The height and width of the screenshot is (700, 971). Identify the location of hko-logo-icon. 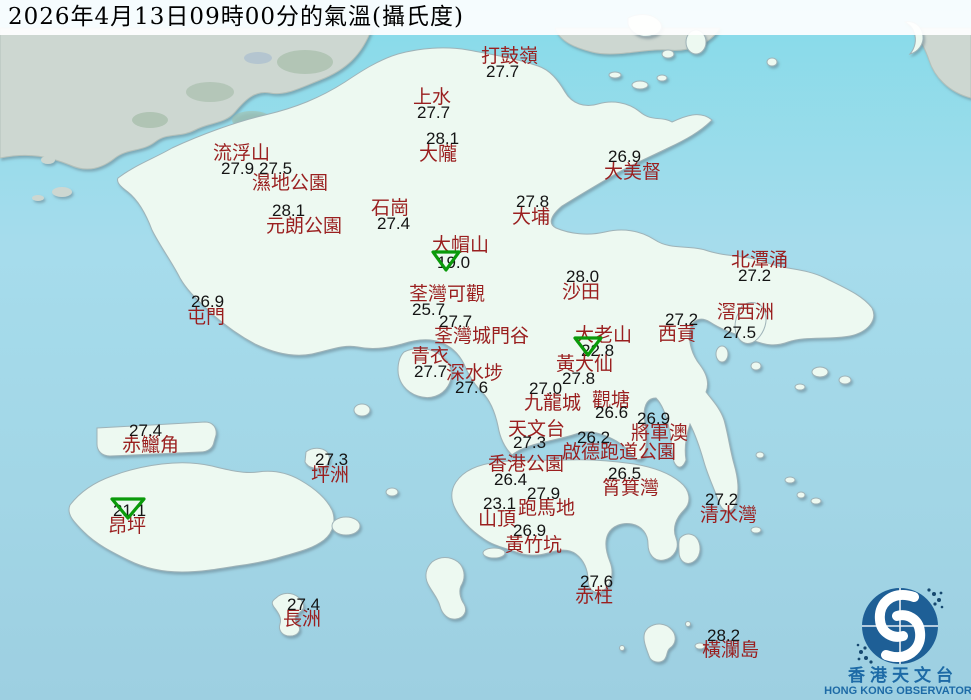
(900, 626).